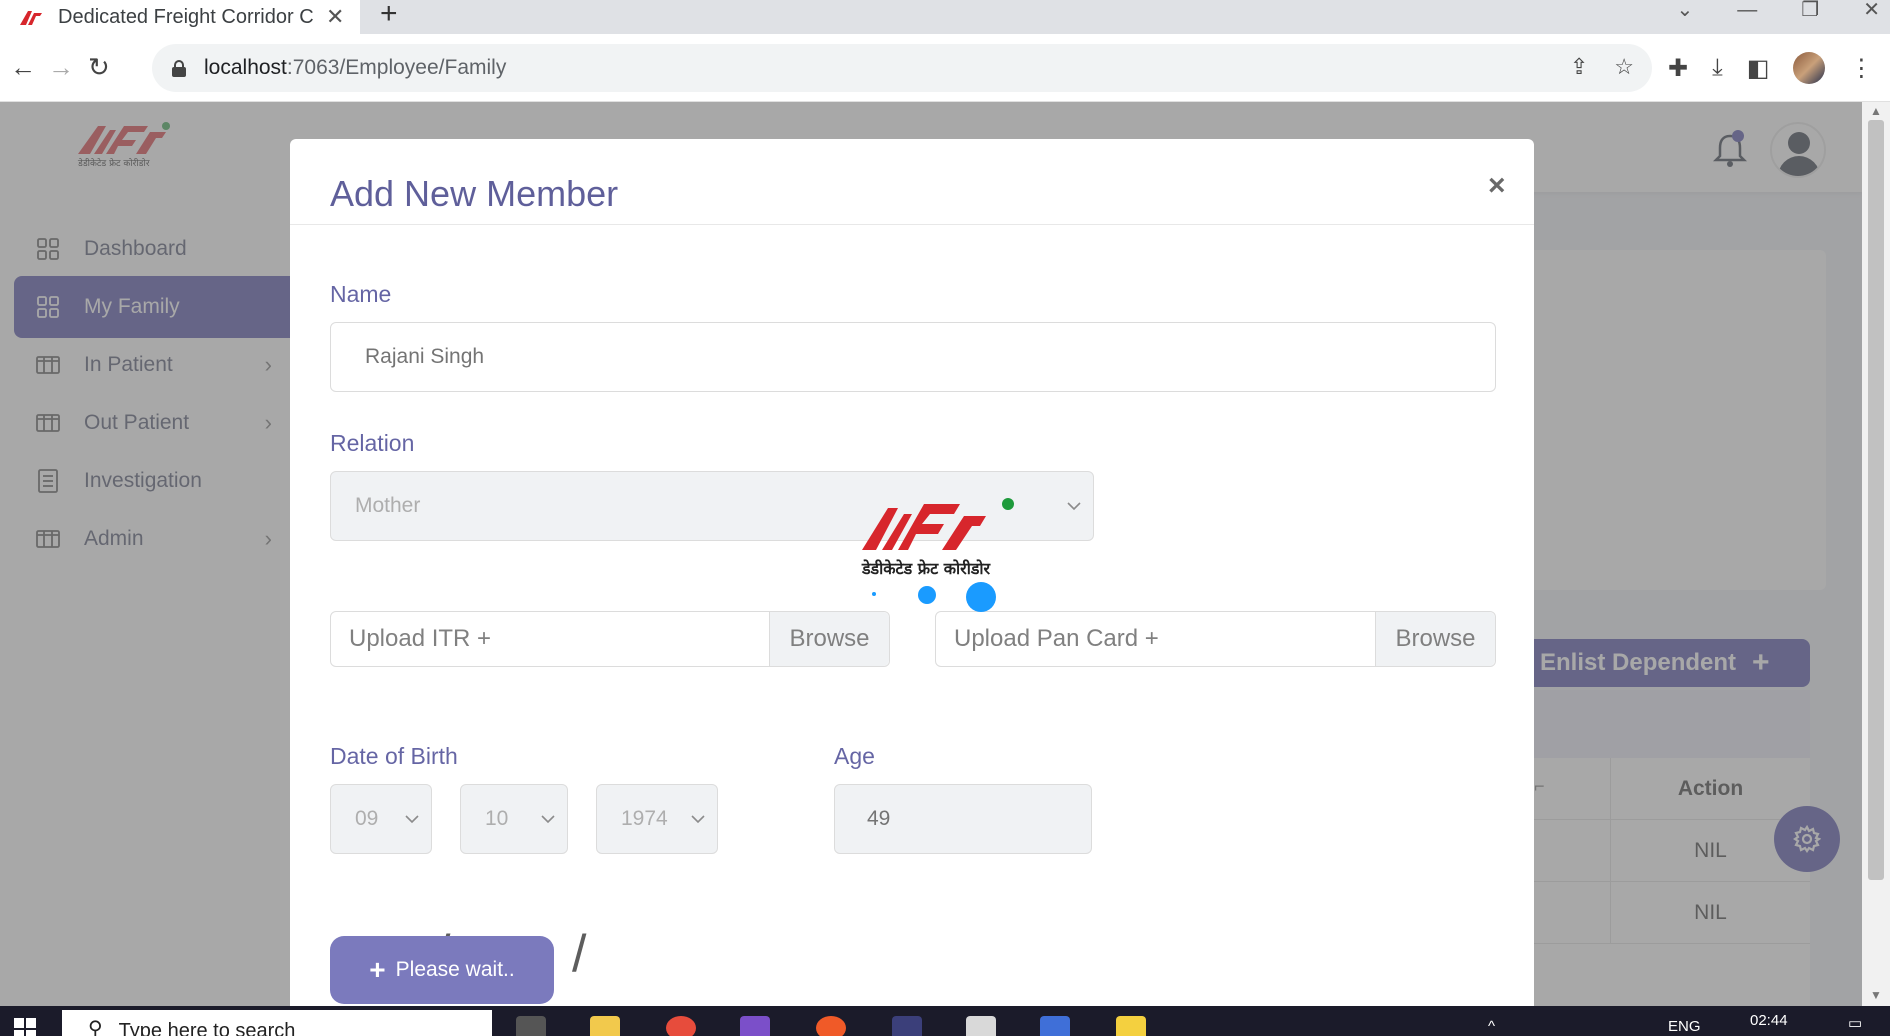  What do you see at coordinates (99, 67) in the screenshot?
I see `reload-icon: ↻` at bounding box center [99, 67].